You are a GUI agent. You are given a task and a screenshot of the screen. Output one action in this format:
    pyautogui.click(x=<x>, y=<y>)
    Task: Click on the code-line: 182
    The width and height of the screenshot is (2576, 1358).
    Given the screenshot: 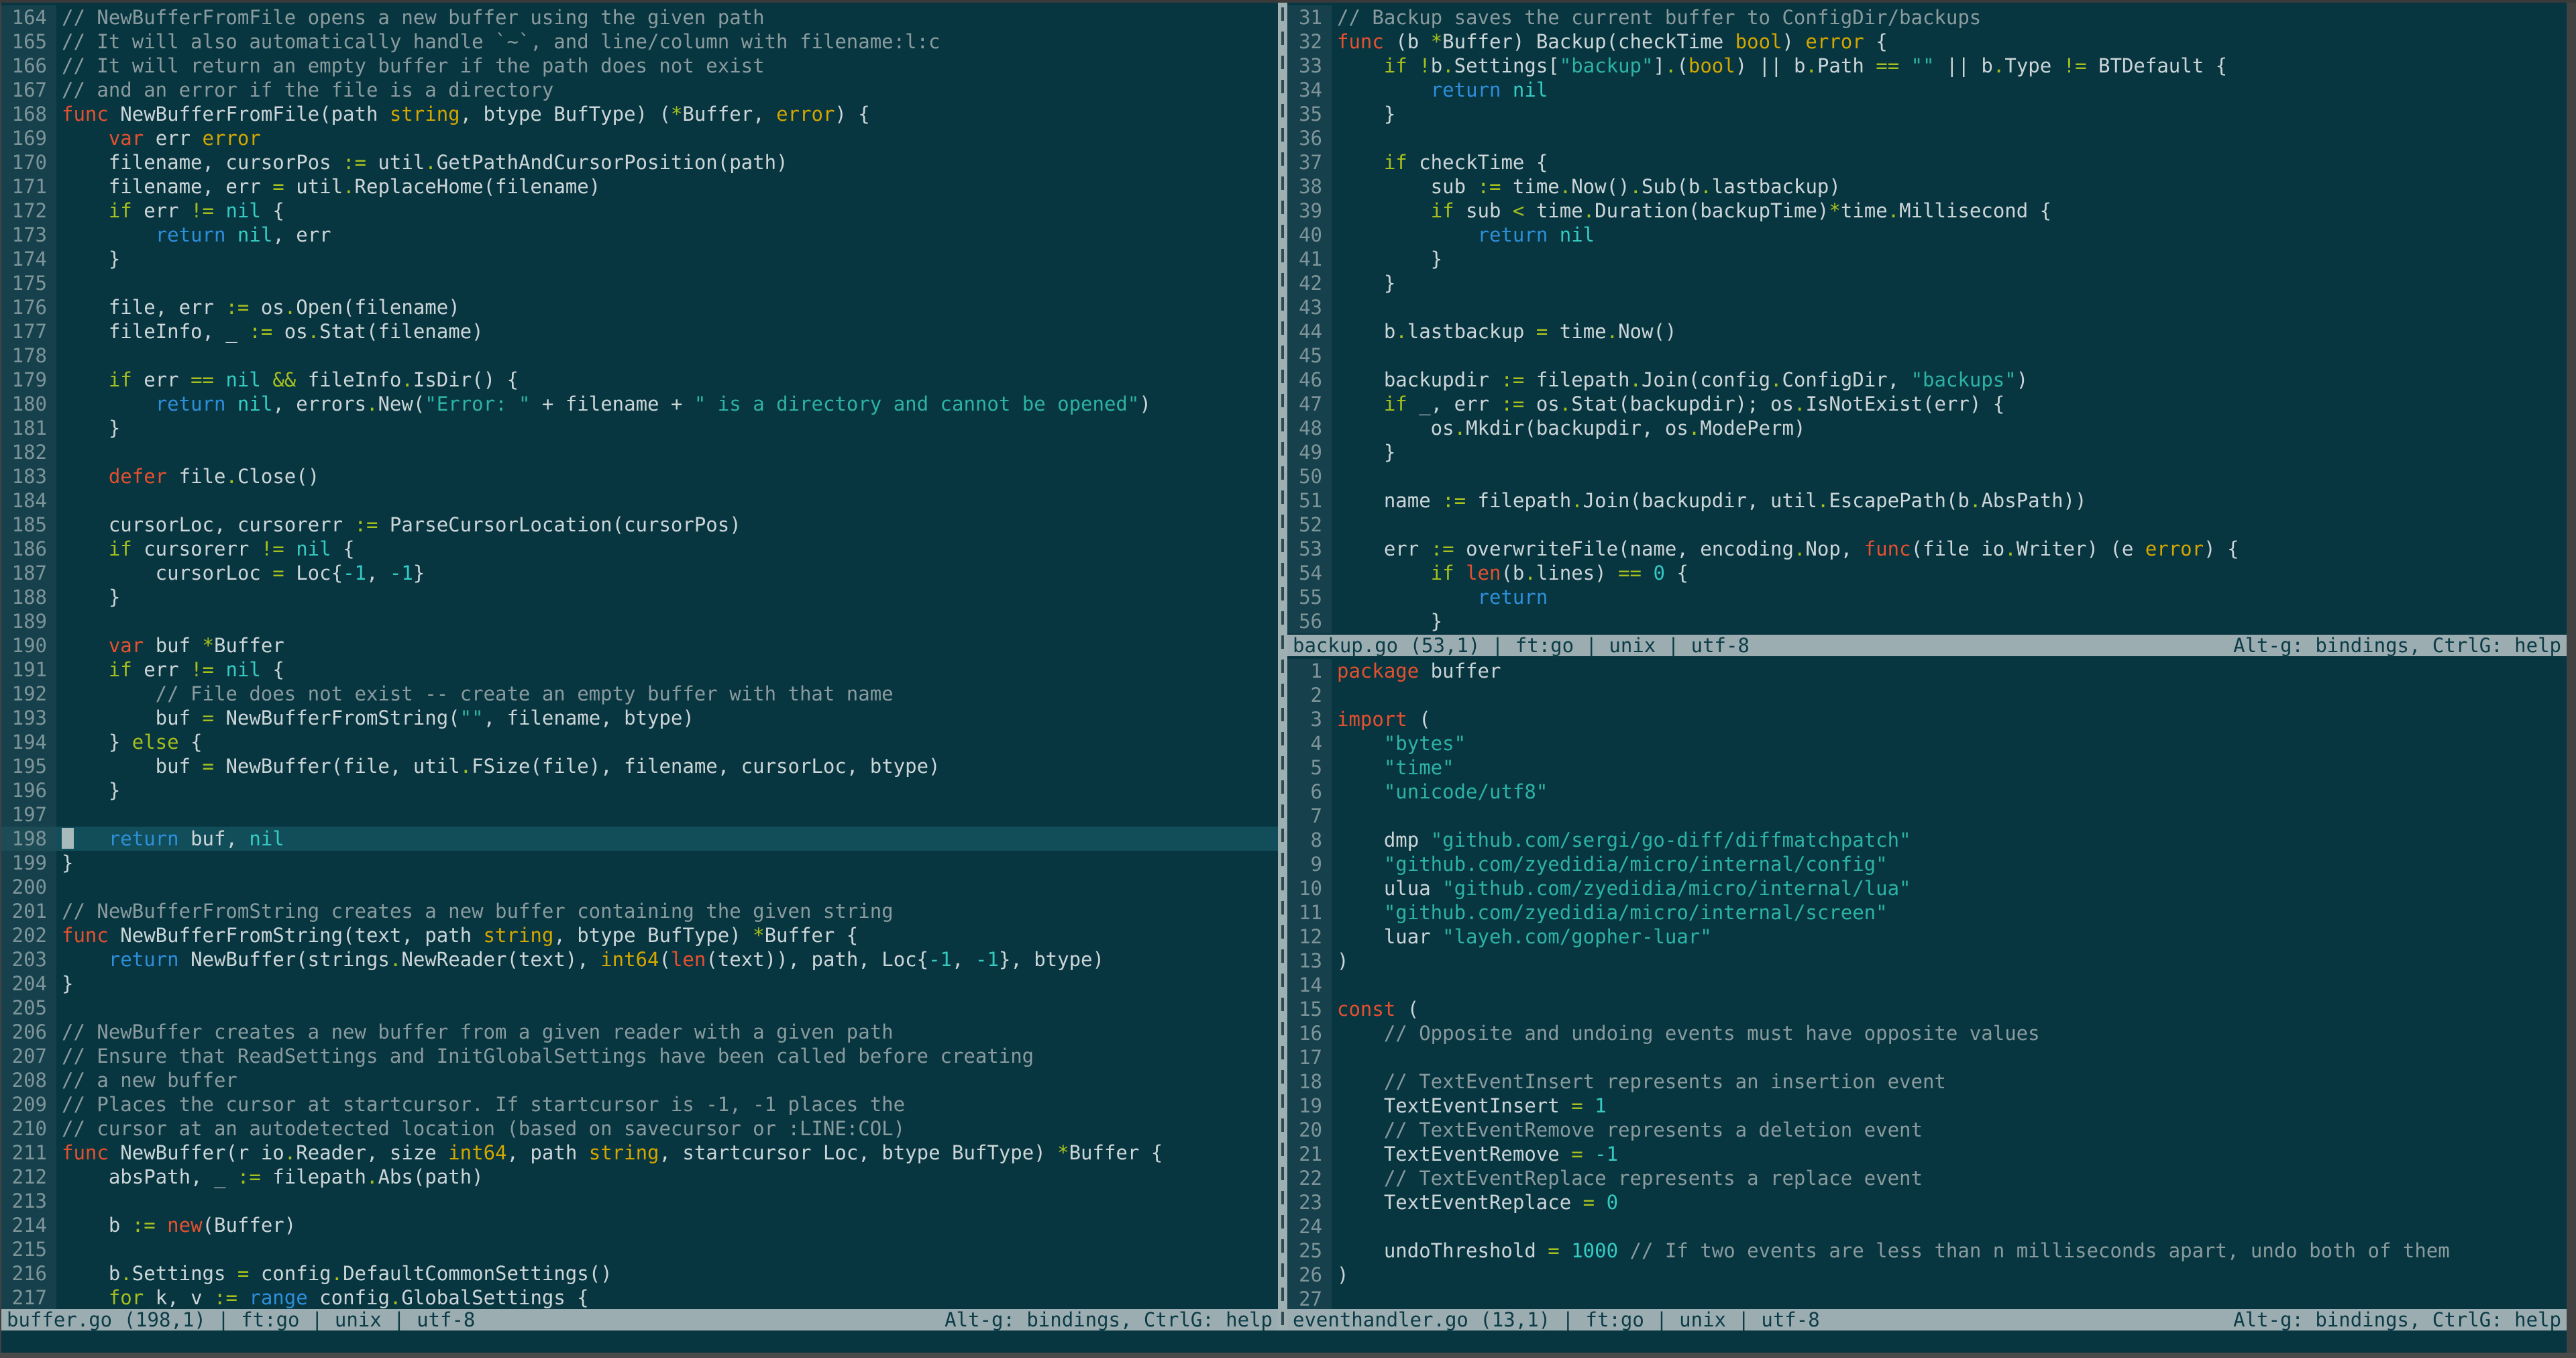 What is the action you would take?
    pyautogui.click(x=639, y=452)
    